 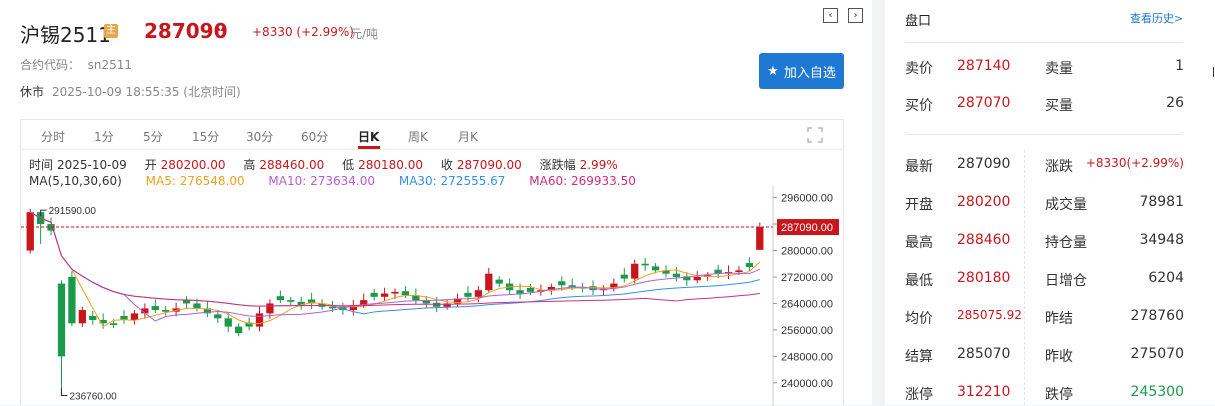 What do you see at coordinates (989, 315) in the screenshot?
I see `panel-value: 285075.92` at bounding box center [989, 315].